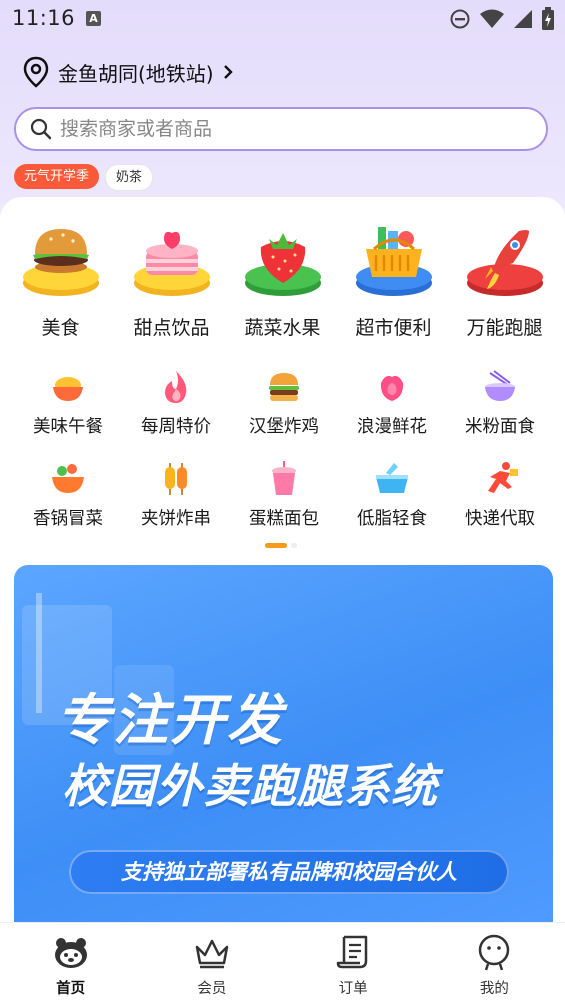 The image size is (565, 1005). I want to click on category-label: 浪漫鲜花, so click(392, 427).